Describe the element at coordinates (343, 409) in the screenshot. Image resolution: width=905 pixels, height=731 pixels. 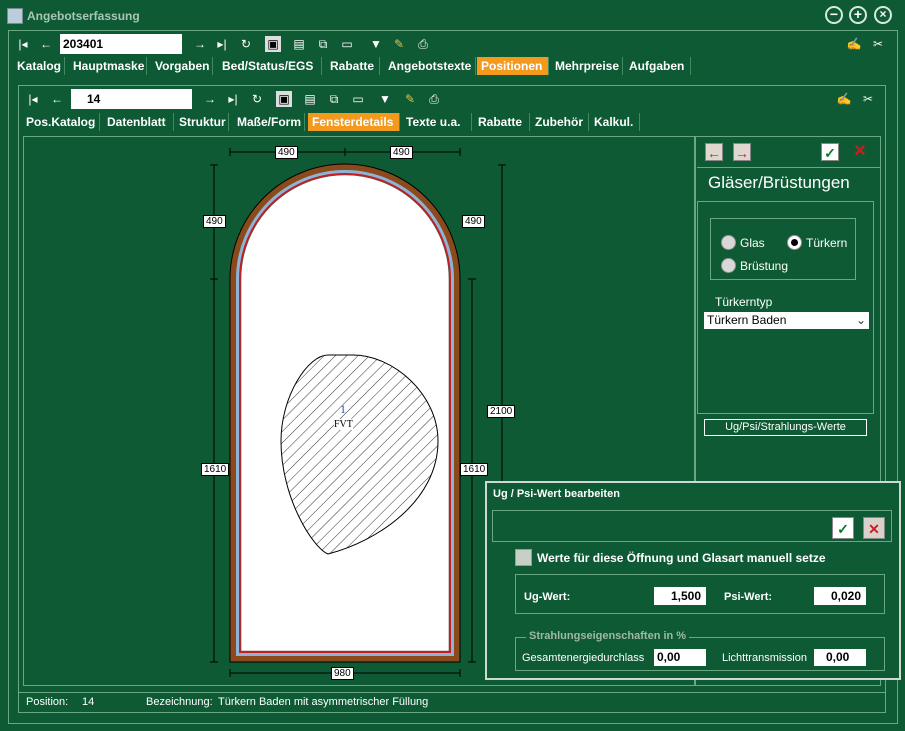
I see `fill-number: 1` at that location.